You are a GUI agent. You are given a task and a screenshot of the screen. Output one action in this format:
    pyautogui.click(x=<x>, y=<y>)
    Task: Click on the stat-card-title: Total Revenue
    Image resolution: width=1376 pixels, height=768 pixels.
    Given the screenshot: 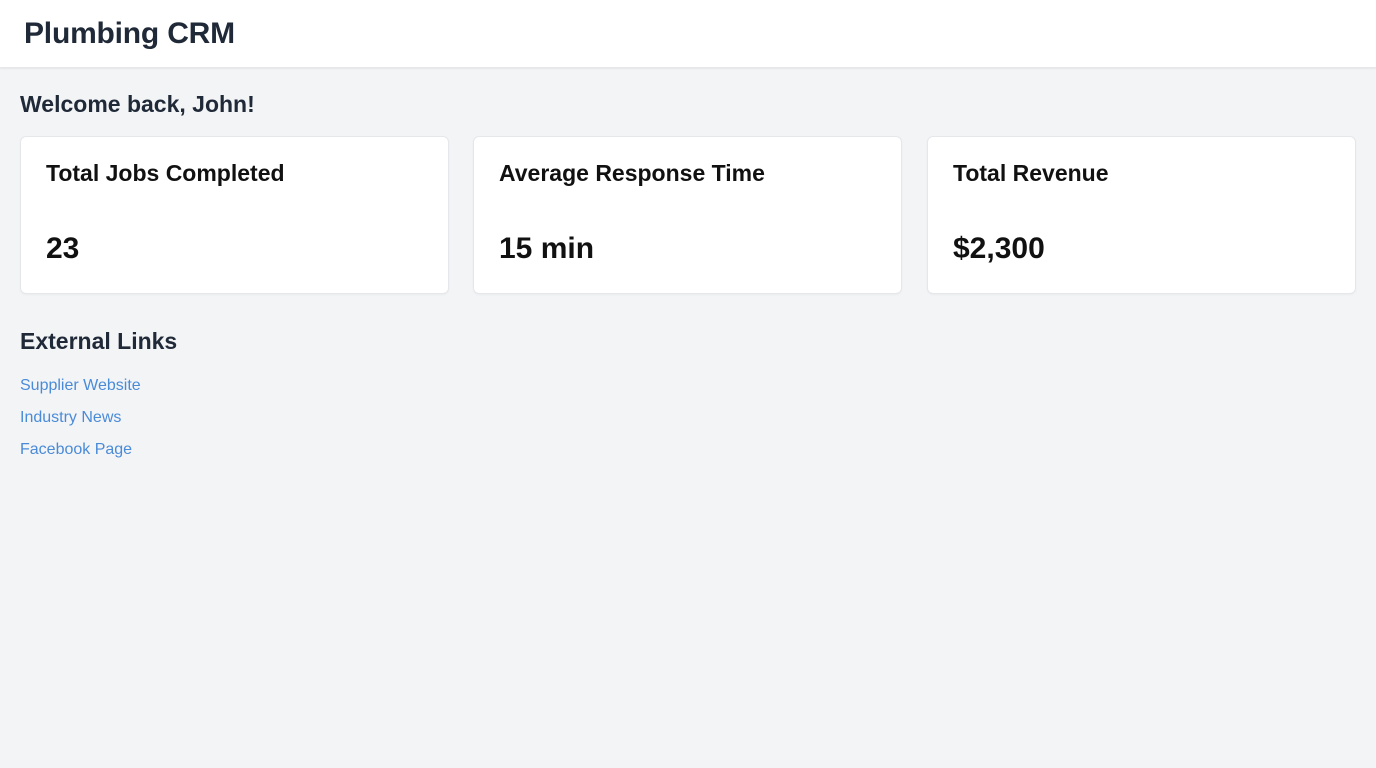 What is the action you would take?
    pyautogui.click(x=1031, y=173)
    